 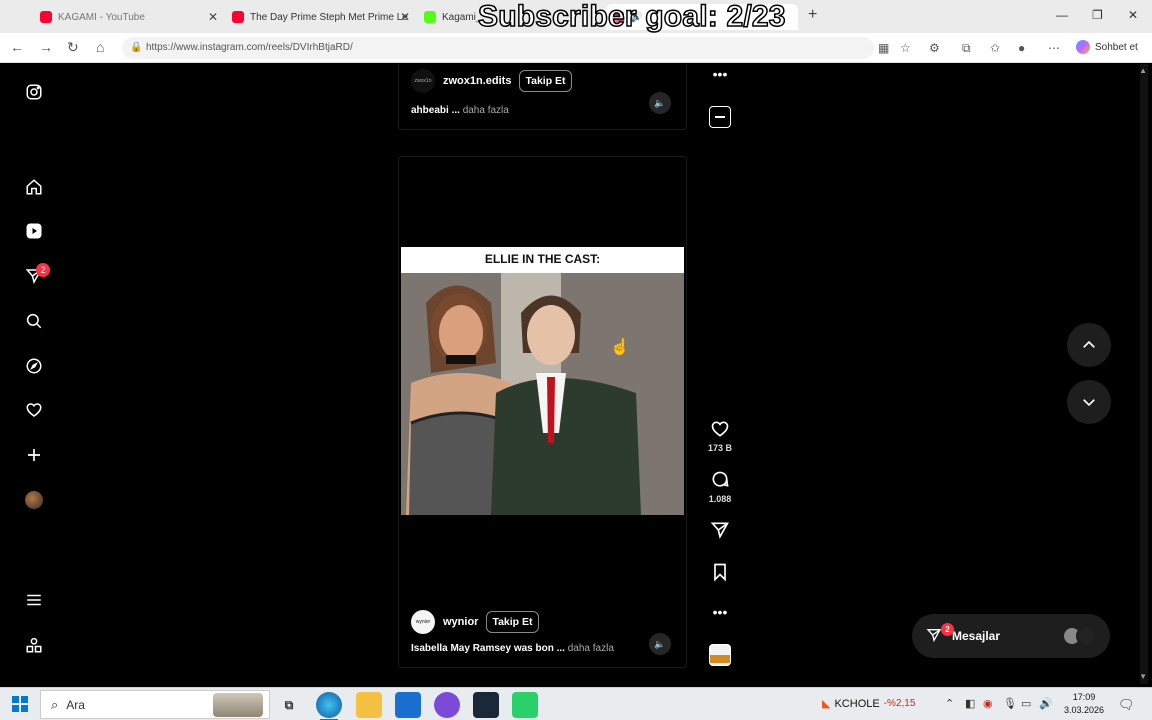 What do you see at coordinates (934, 636) in the screenshot?
I see `direct-messages-icon` at bounding box center [934, 636].